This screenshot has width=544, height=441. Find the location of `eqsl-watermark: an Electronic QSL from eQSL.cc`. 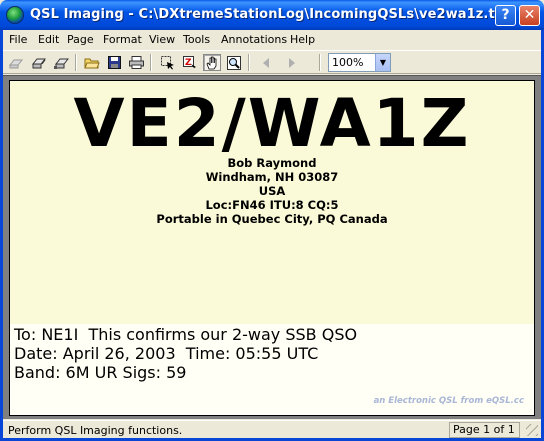

eqsl-watermark: an Electronic QSL from eQSL.cc is located at coordinates (448, 401).